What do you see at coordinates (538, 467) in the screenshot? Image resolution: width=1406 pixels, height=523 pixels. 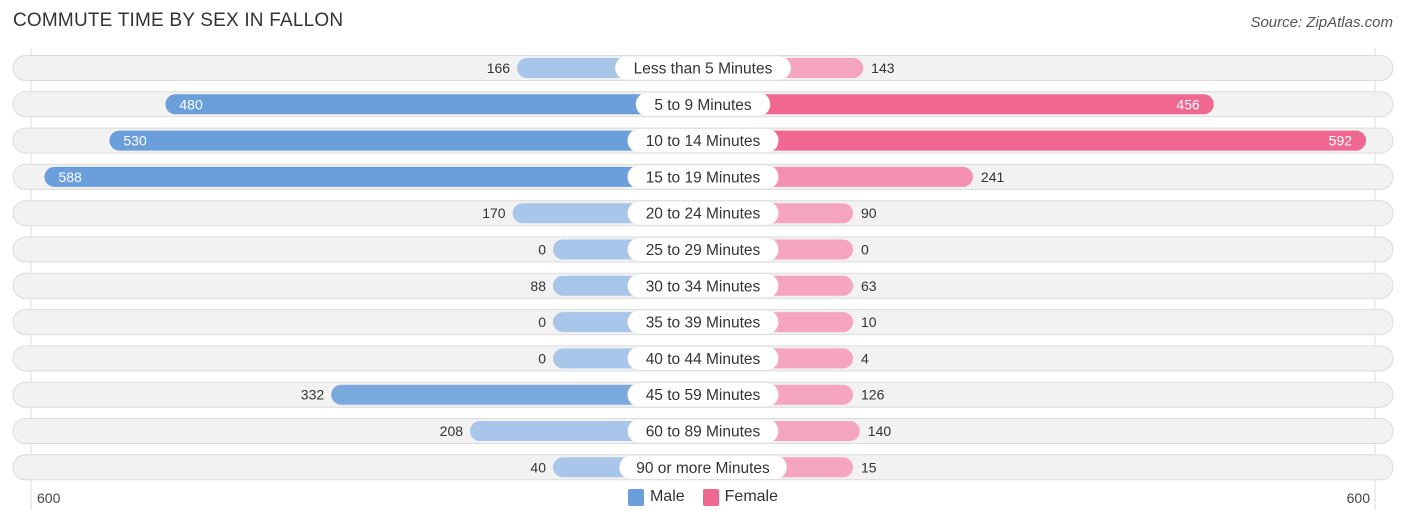 I see `male-value-label: 40` at bounding box center [538, 467].